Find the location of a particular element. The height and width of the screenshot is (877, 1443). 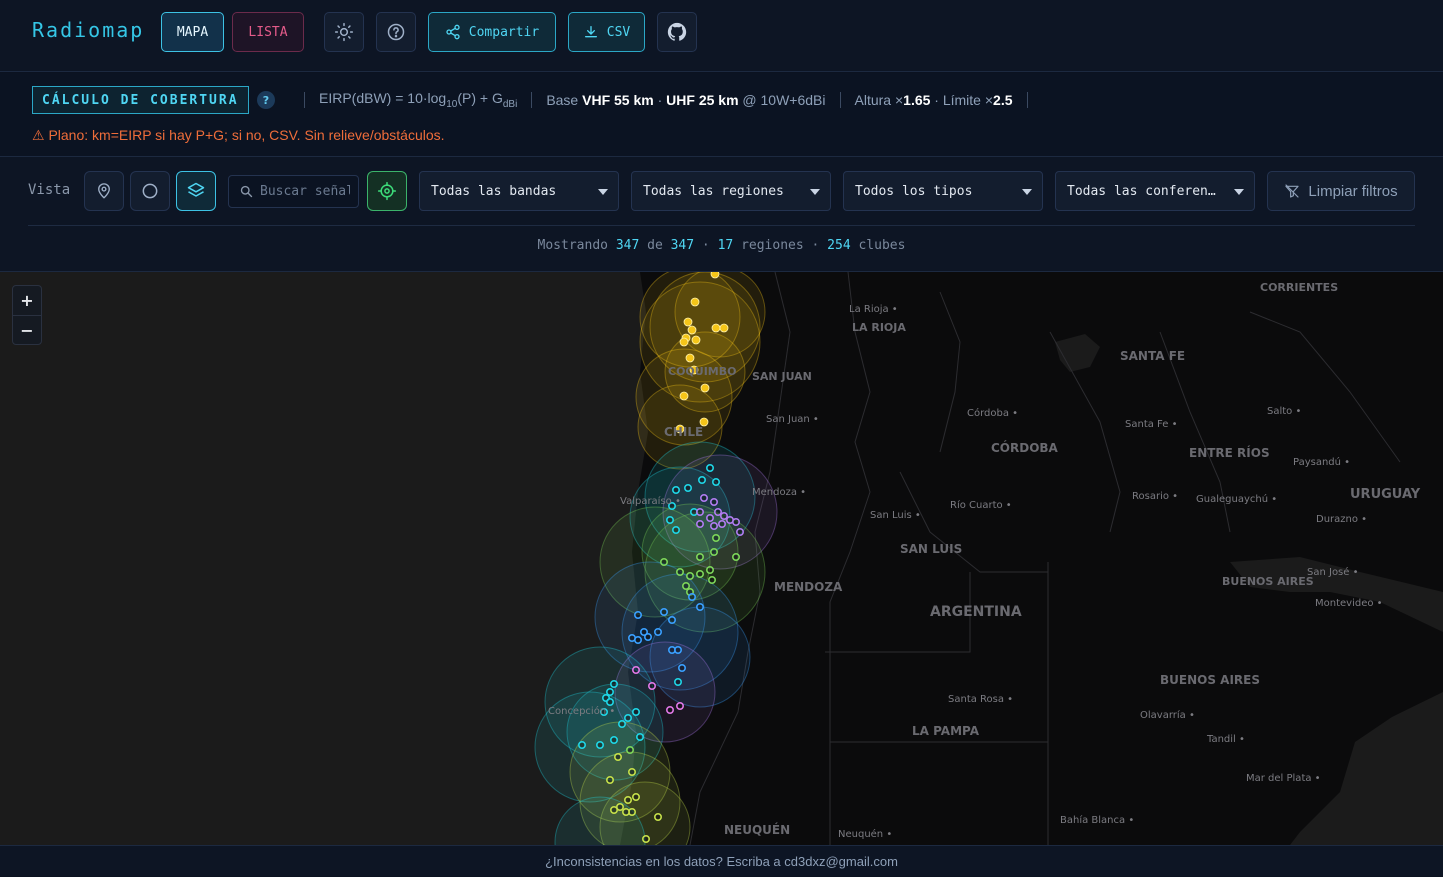

share-button: Compartir is located at coordinates (492, 32).